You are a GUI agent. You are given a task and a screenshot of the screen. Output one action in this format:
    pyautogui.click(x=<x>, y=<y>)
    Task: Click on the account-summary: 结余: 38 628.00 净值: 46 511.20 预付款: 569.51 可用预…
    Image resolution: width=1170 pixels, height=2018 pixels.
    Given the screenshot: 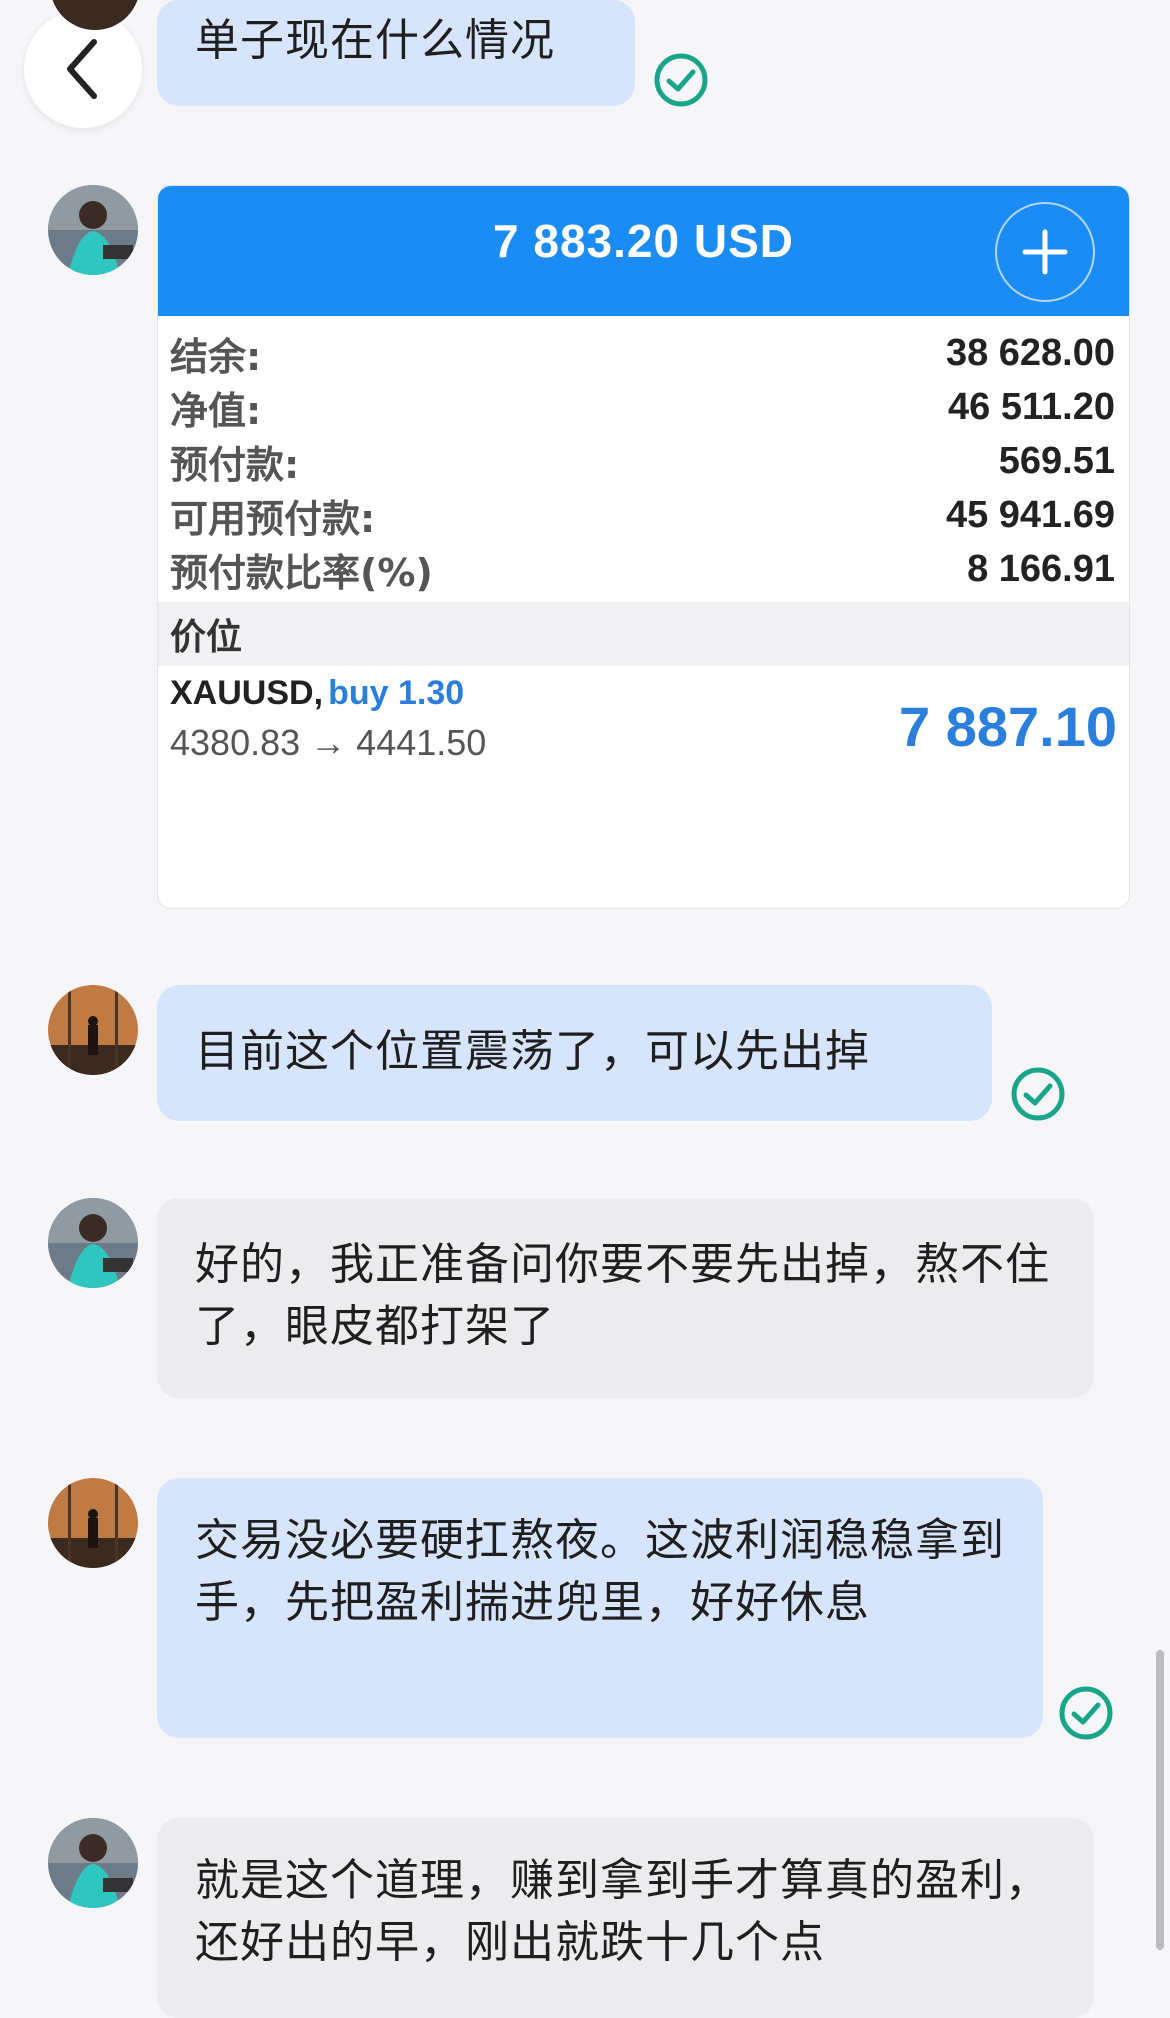 What is the action you would take?
    pyautogui.click(x=643, y=456)
    